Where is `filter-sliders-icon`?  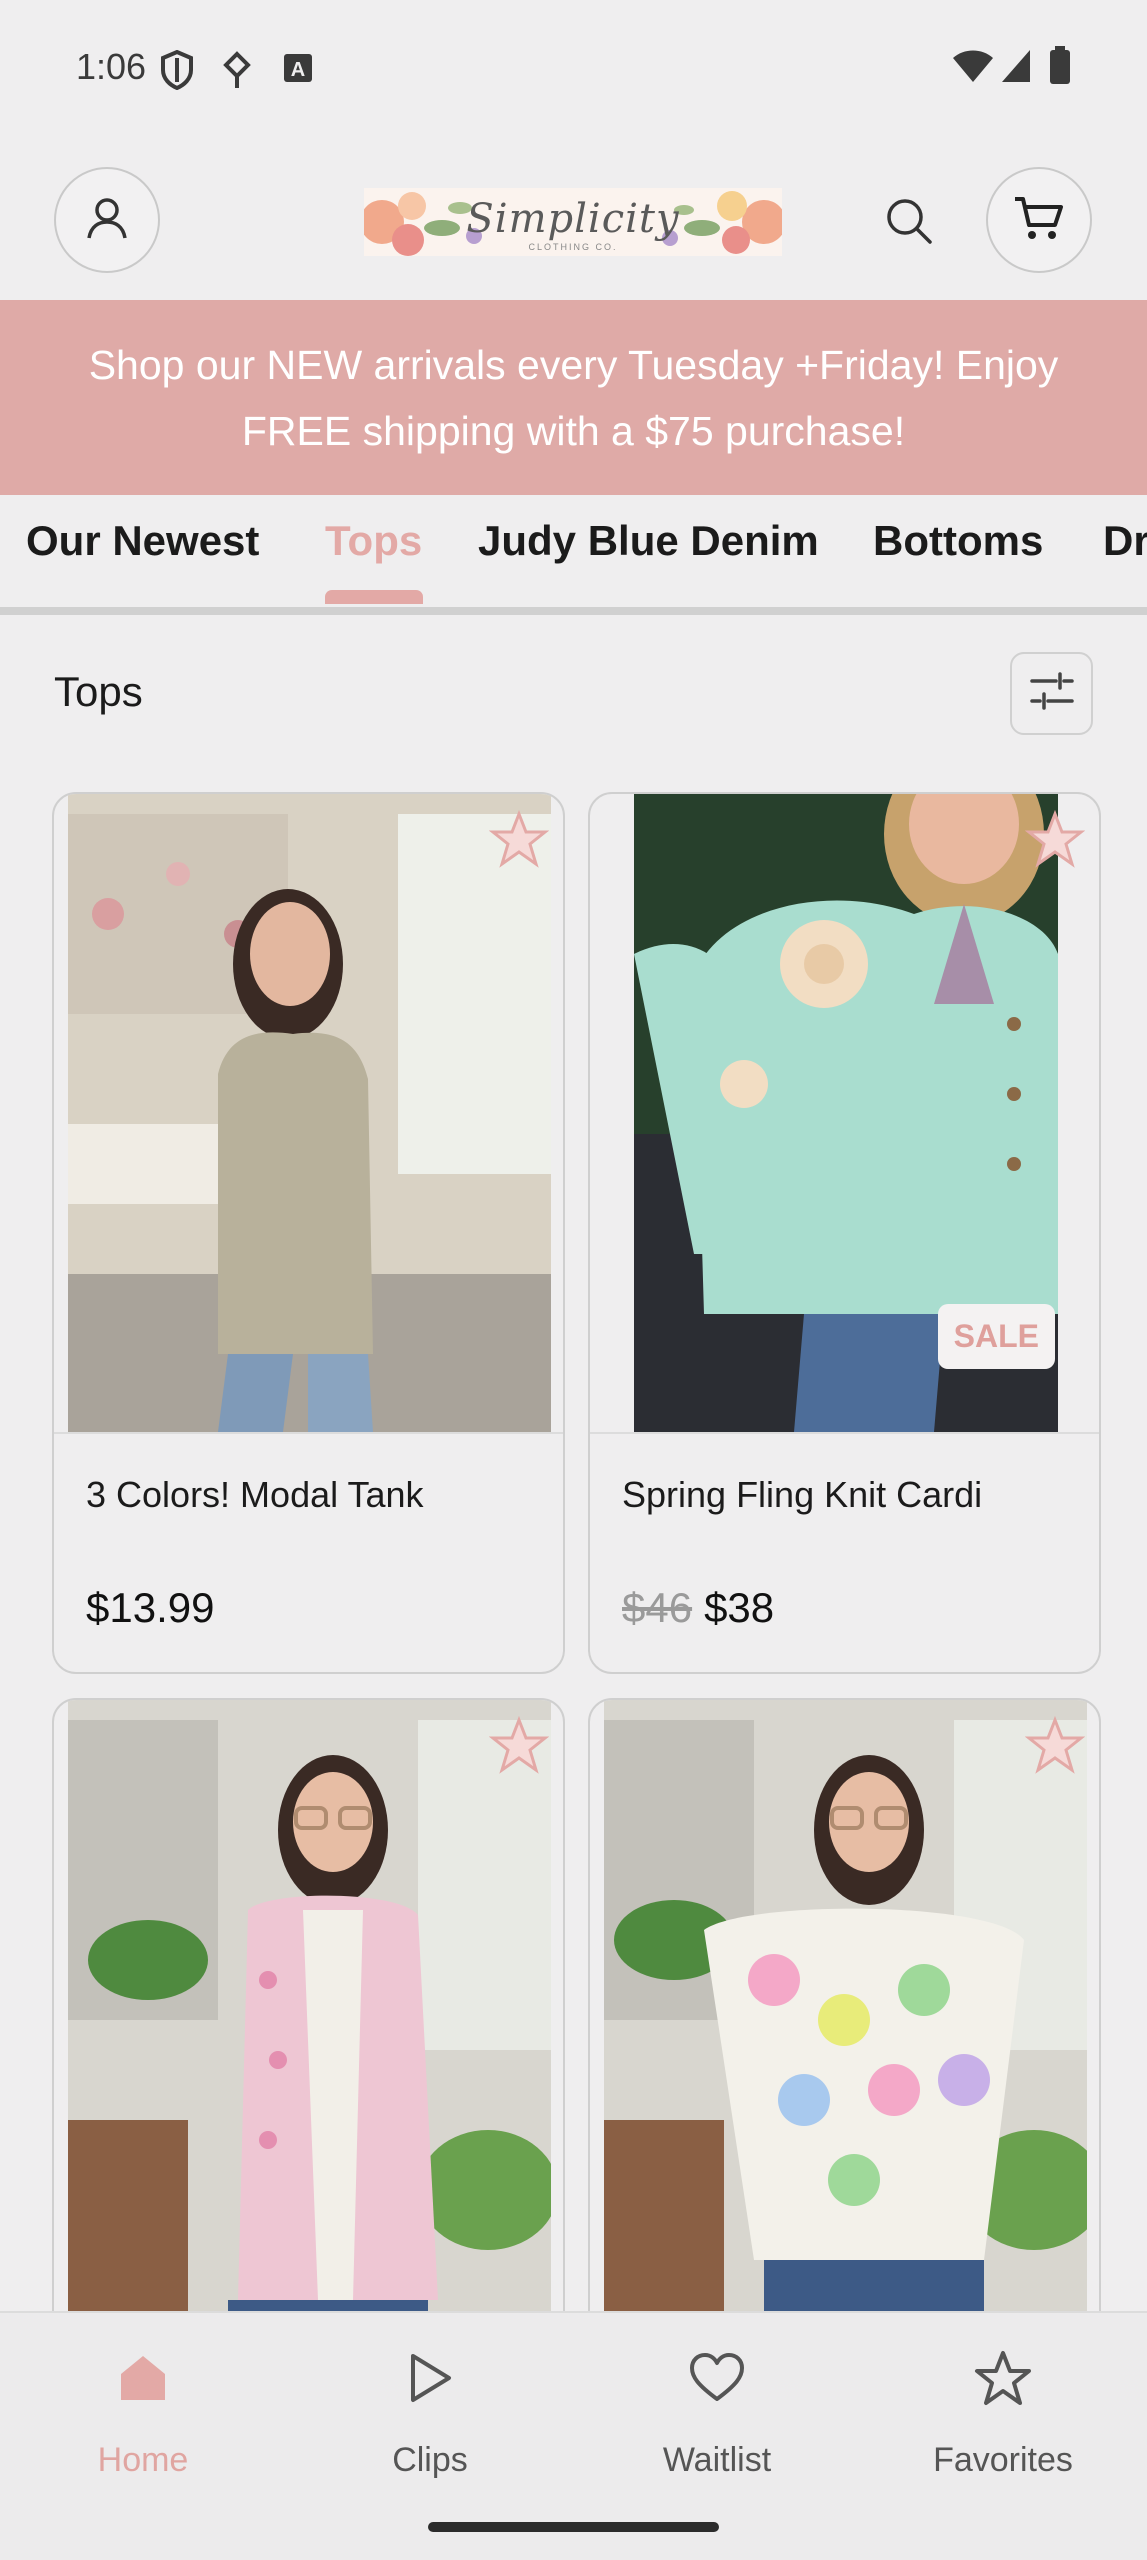 filter-sliders-icon is located at coordinates (1051, 693).